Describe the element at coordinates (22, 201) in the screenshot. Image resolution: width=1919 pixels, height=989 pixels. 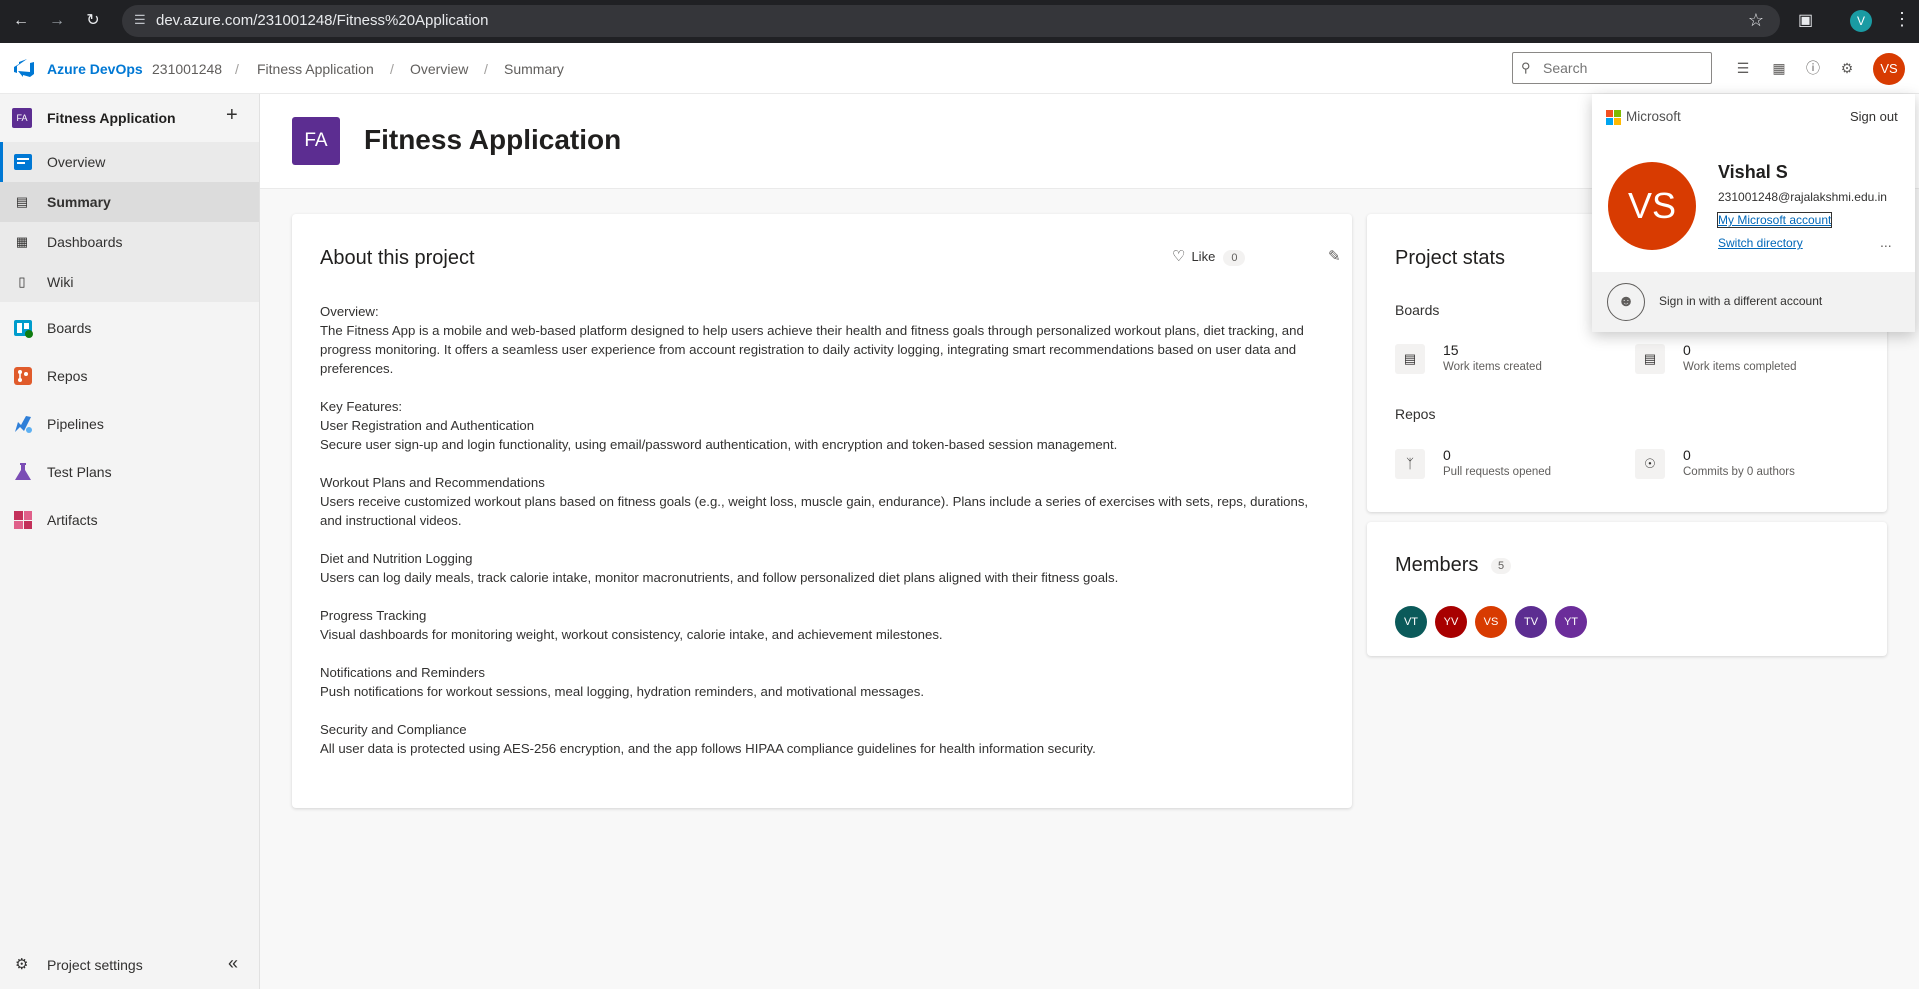
I see `summary-icon: ▤` at that location.